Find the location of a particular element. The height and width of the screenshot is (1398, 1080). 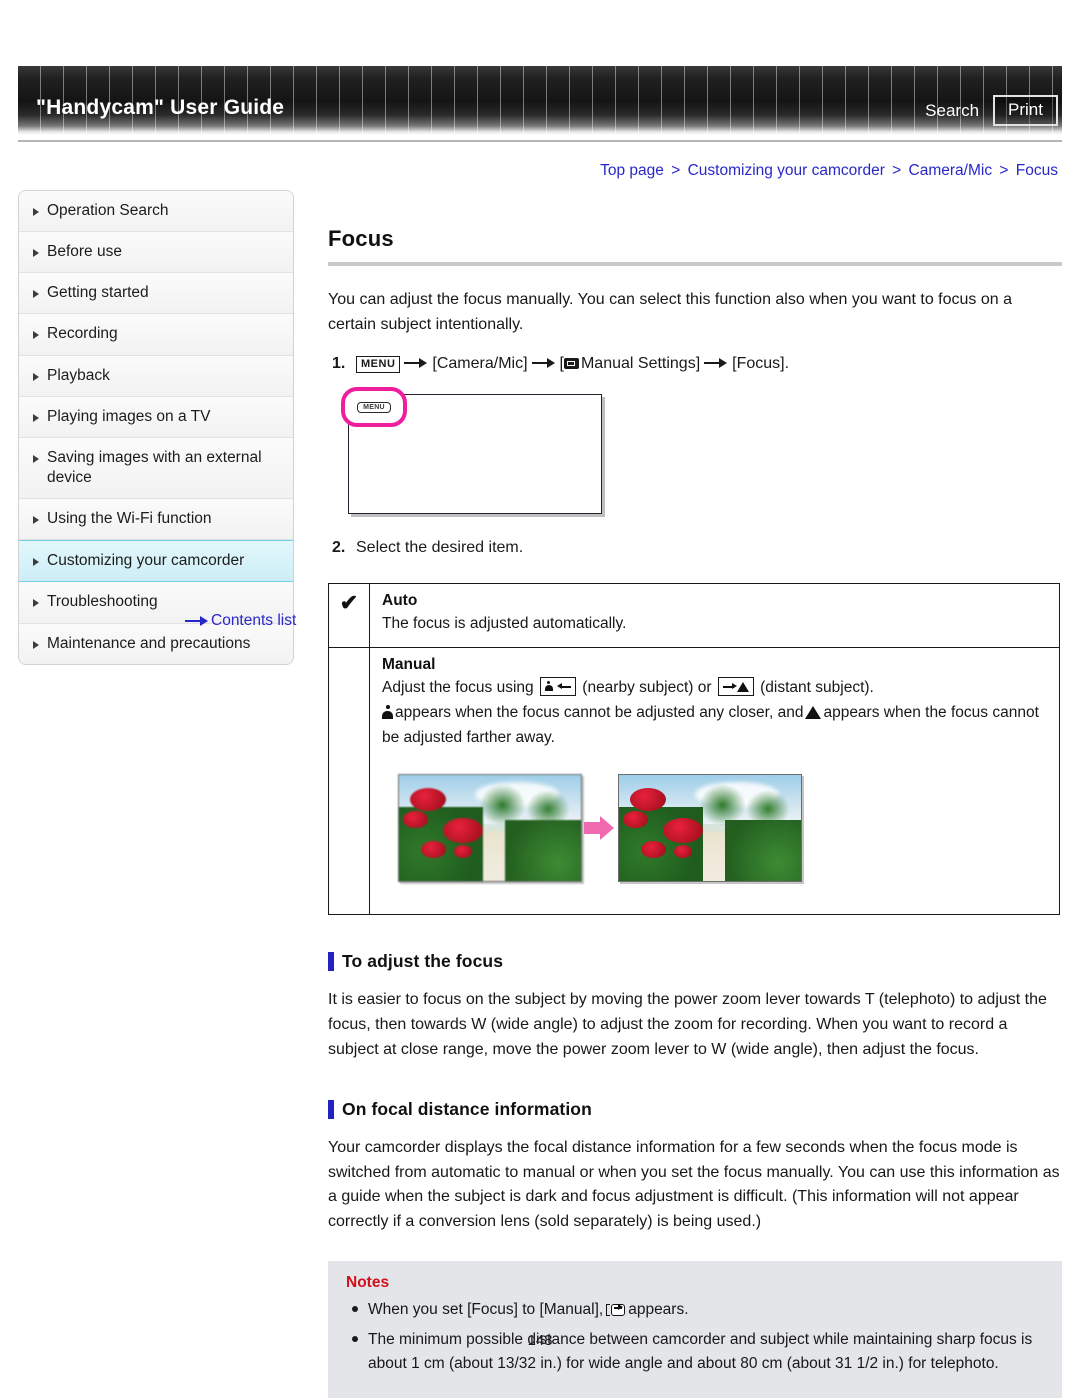

page-number: 148 is located at coordinates (540, 1340).